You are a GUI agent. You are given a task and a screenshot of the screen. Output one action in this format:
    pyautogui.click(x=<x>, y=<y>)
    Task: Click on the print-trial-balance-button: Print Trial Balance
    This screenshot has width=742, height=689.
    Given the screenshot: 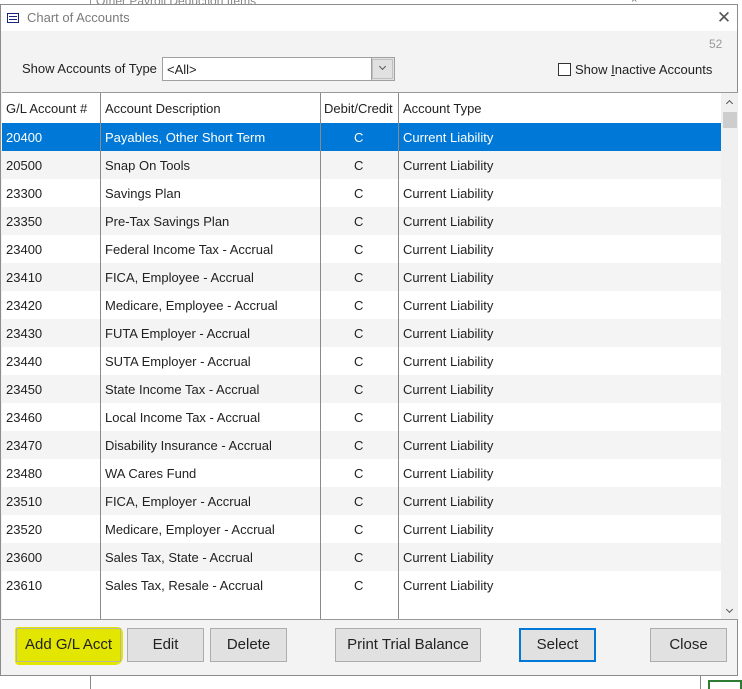 What is the action you would take?
    pyautogui.click(x=408, y=645)
    